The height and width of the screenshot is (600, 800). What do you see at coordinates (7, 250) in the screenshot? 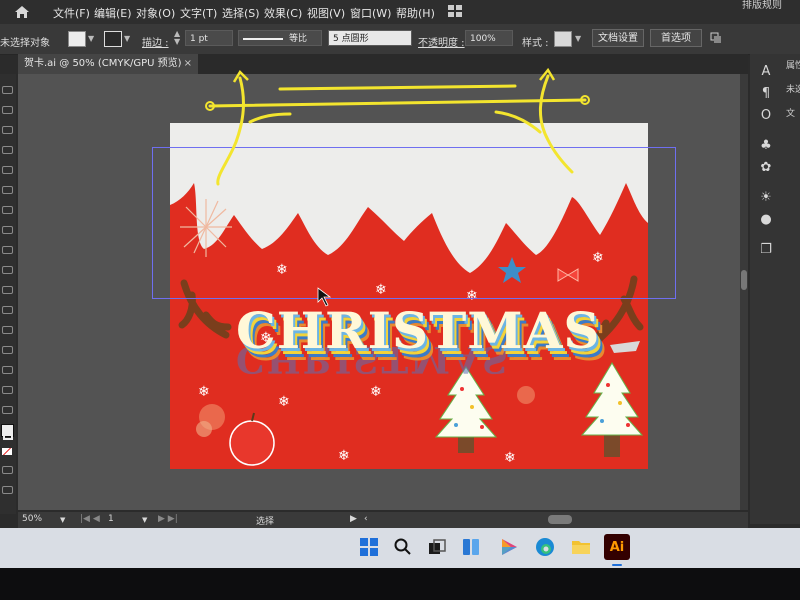
I see `pencil-tool-icon` at bounding box center [7, 250].